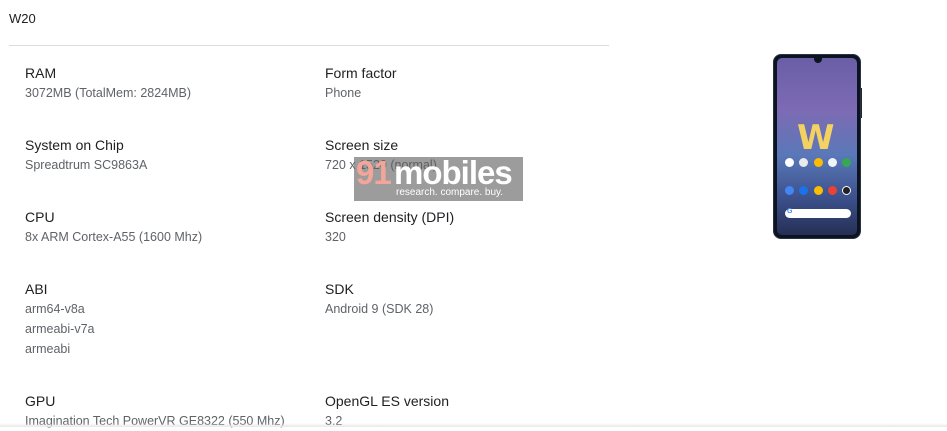 This screenshot has height=431, width=947. What do you see at coordinates (815, 138) in the screenshot?
I see `wallpaper-logo: W` at bounding box center [815, 138].